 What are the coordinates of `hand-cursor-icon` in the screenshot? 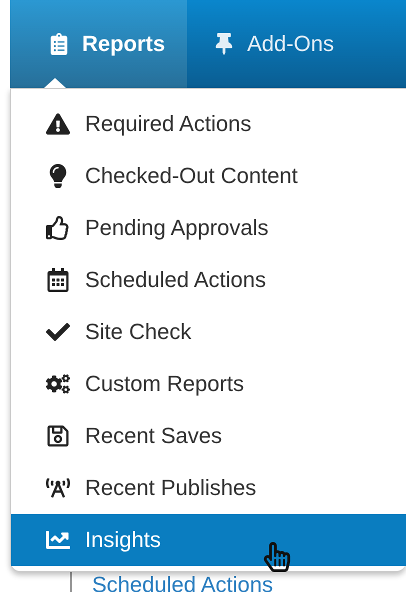 It's located at (277, 557).